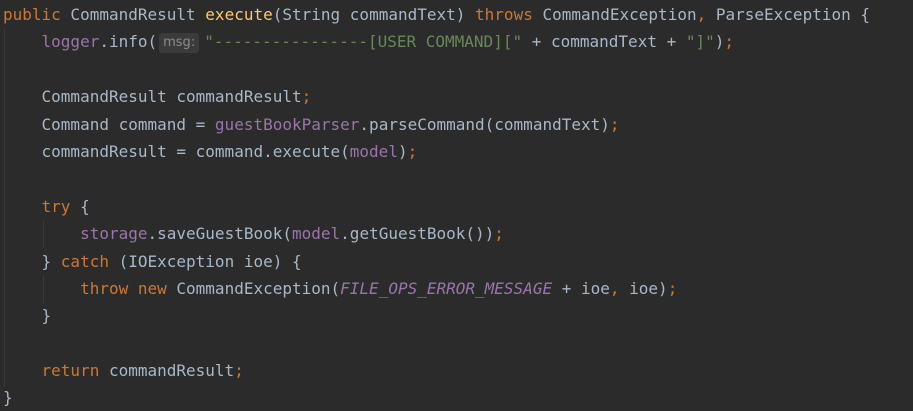 Image resolution: width=913 pixels, height=411 pixels. I want to click on code-line: return commandResult;, so click(458, 370).